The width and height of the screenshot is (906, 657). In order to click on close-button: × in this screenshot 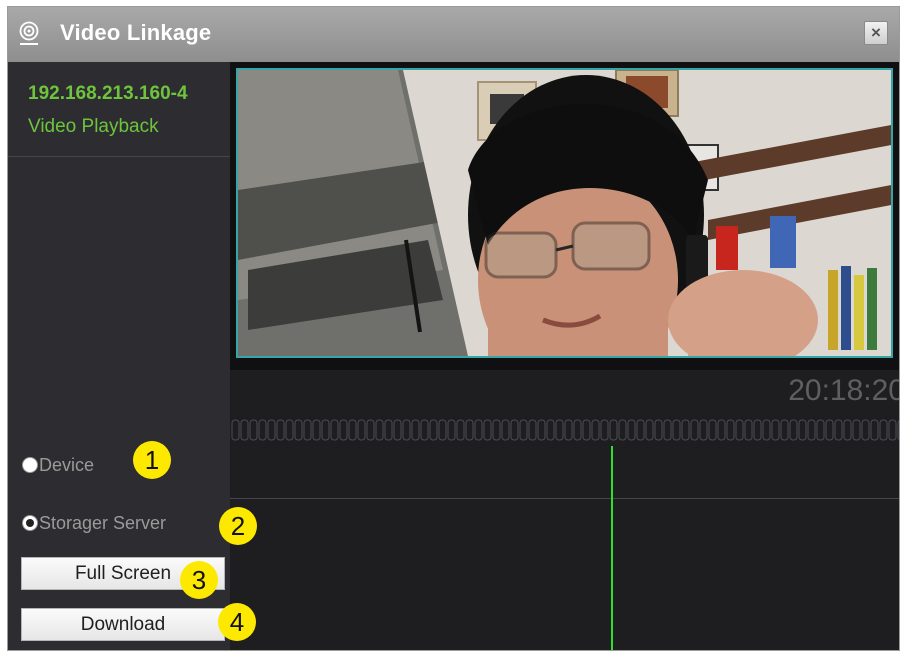, I will do `click(876, 33)`.